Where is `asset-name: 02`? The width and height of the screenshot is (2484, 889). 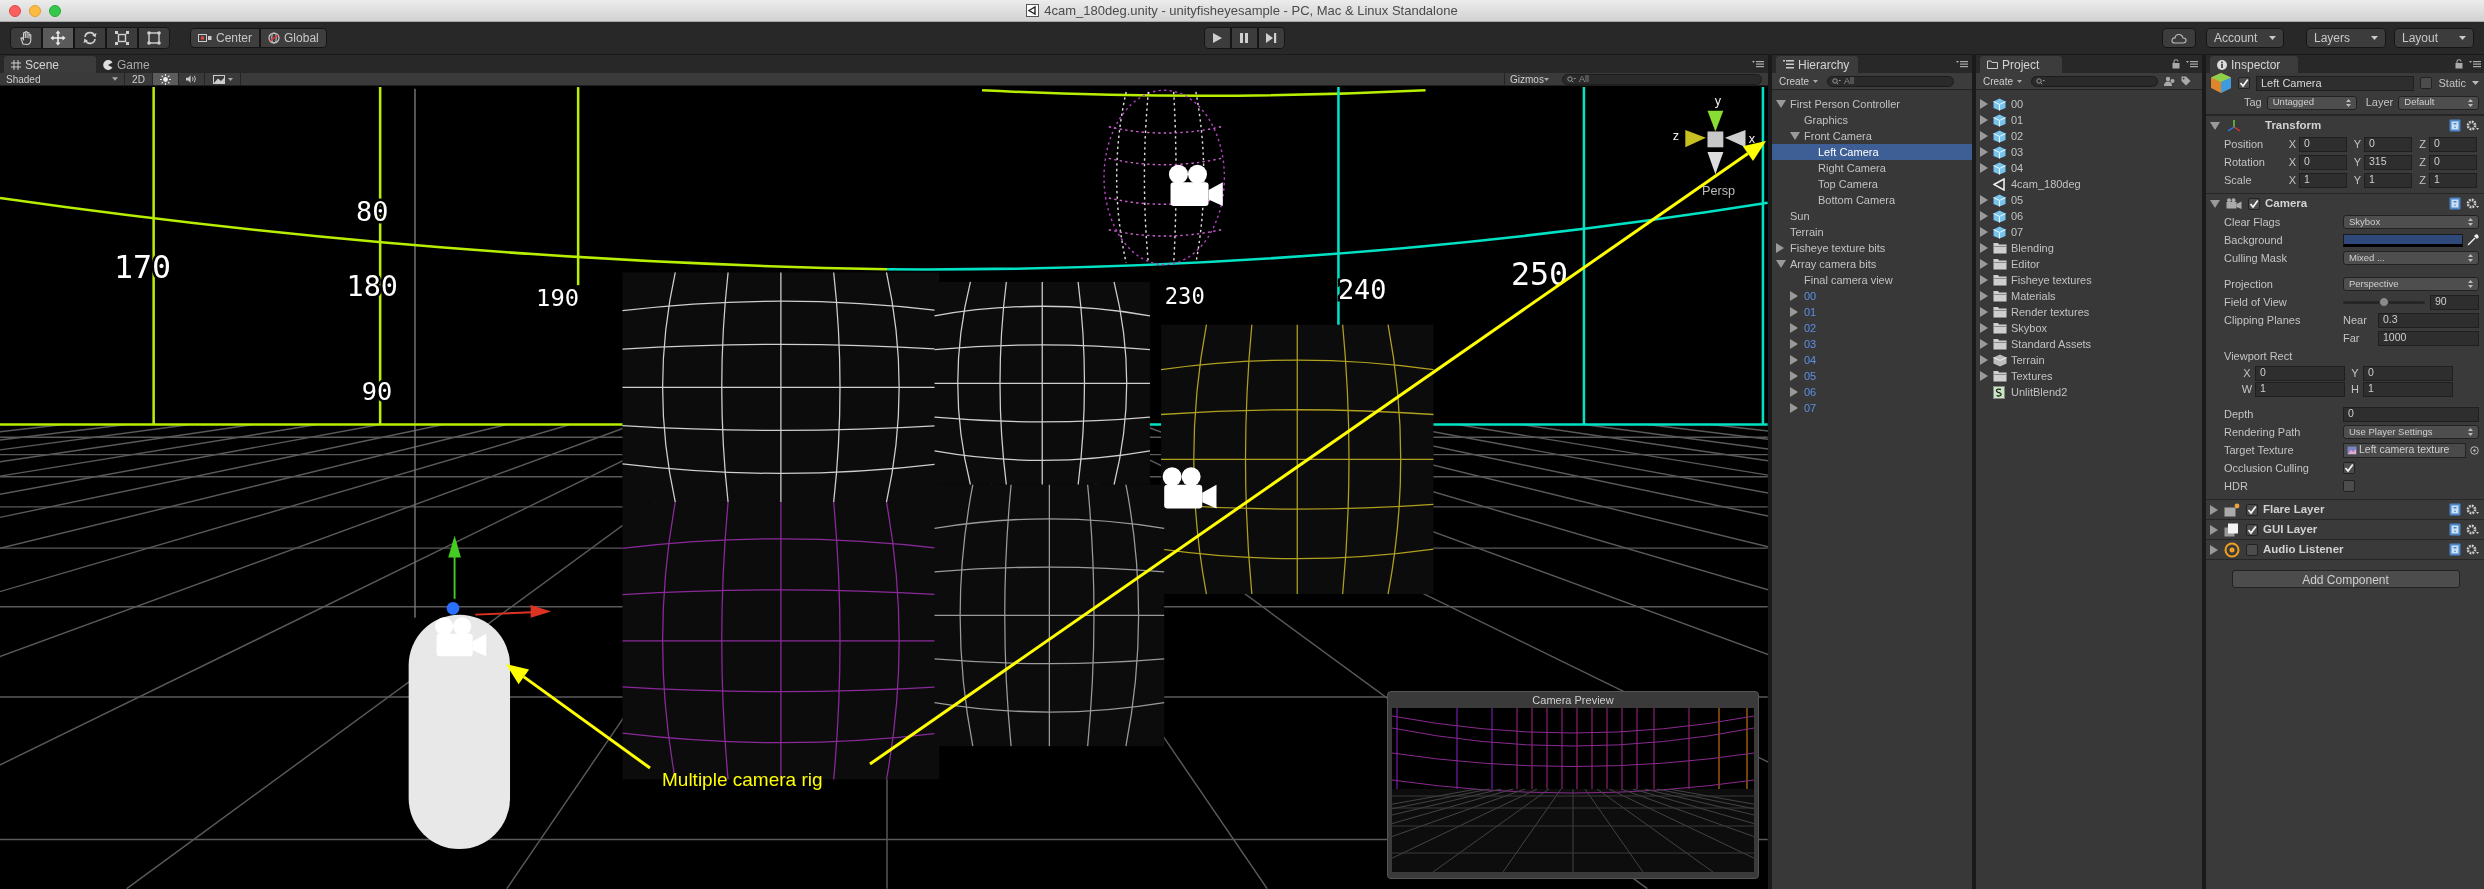 asset-name: 02 is located at coordinates (2017, 136).